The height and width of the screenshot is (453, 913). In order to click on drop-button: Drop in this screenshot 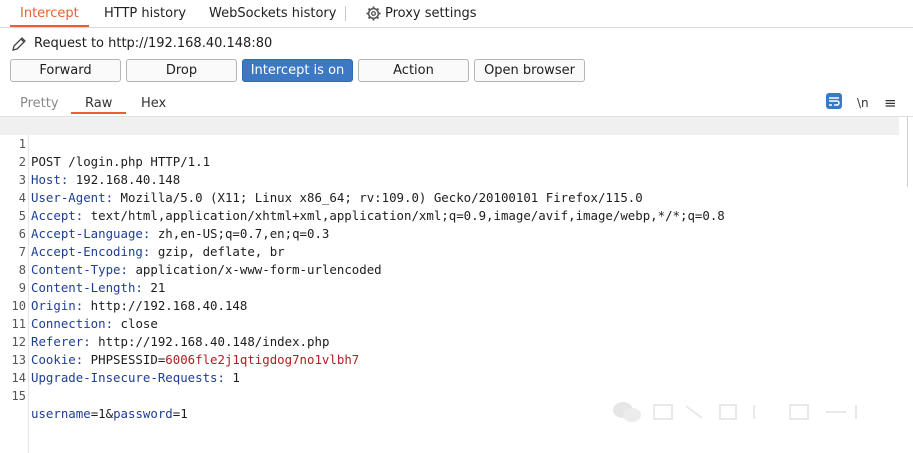, I will do `click(181, 70)`.